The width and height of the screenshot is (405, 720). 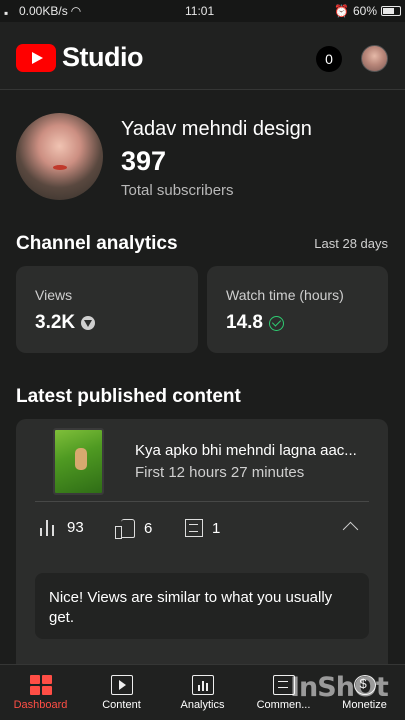 I want to click on watch-time-label: Watch time (hours), so click(x=285, y=295).